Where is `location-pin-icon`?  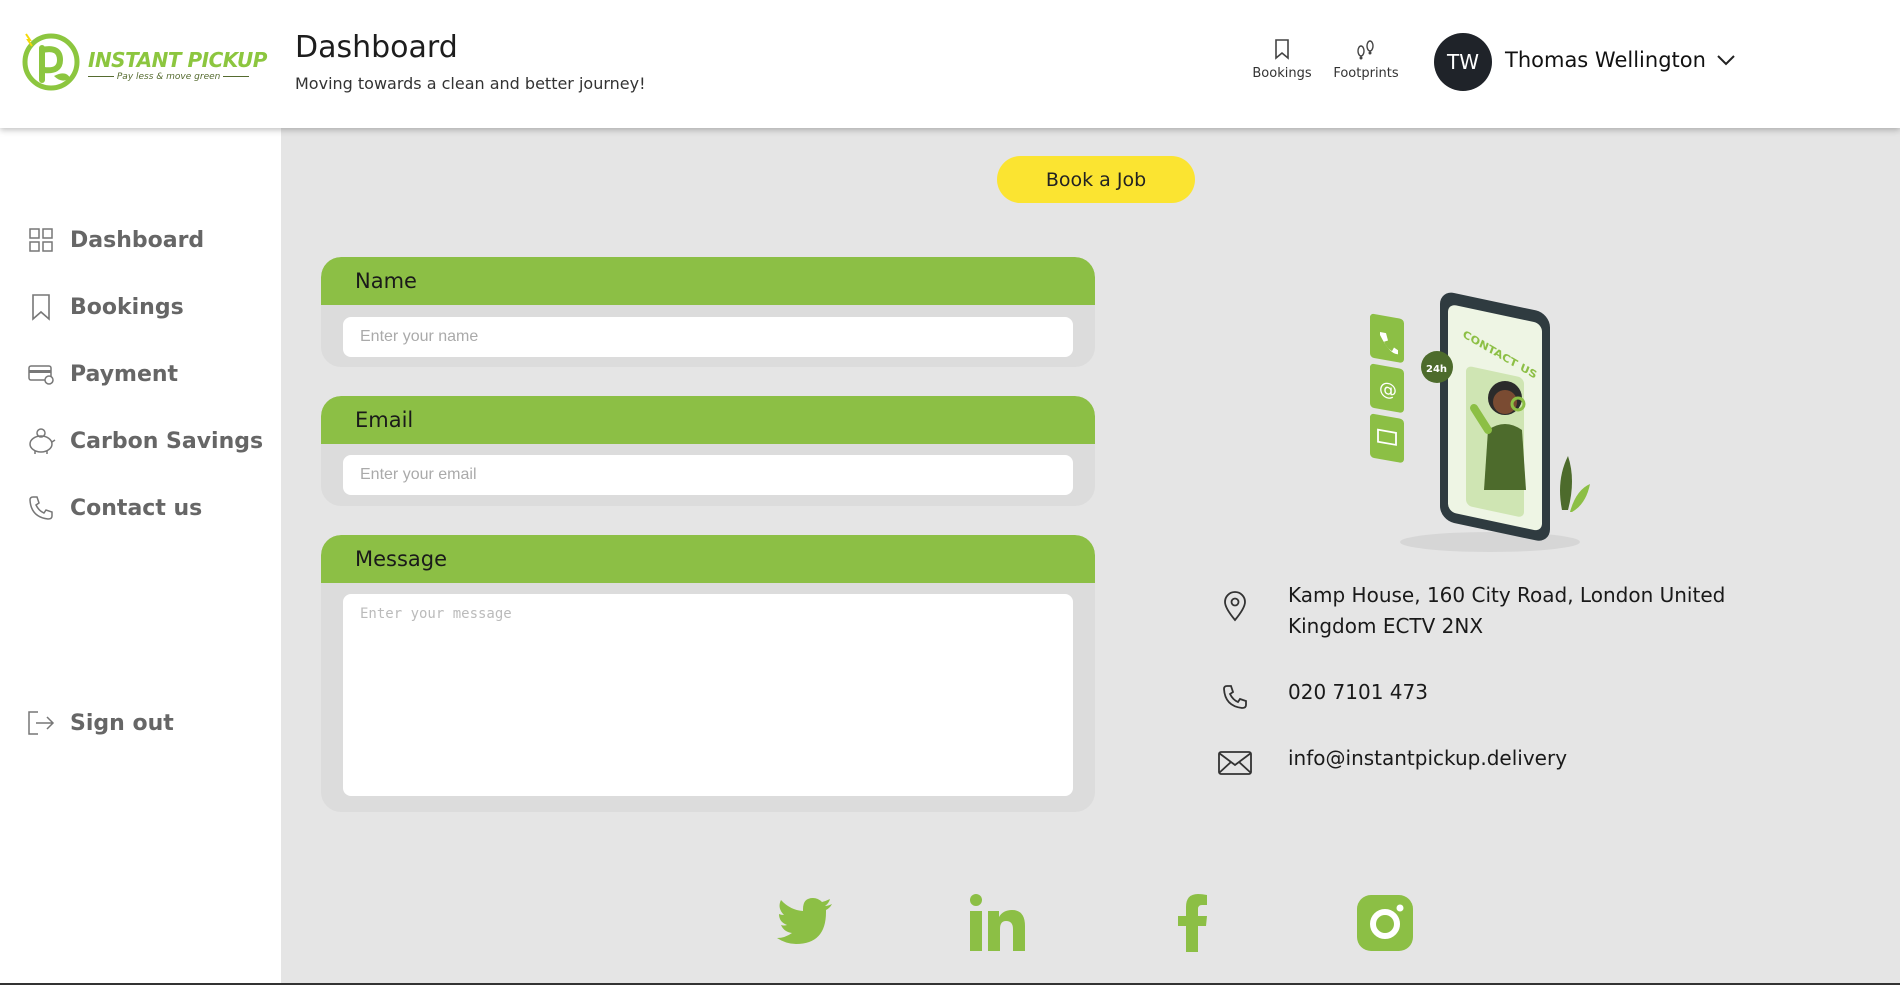
location-pin-icon is located at coordinates (1235, 606).